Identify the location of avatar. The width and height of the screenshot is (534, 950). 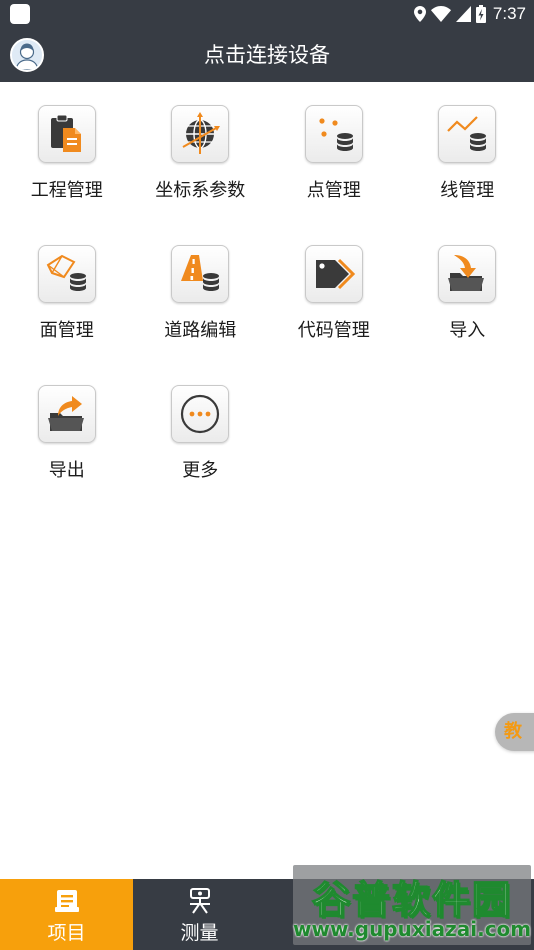
(27, 55).